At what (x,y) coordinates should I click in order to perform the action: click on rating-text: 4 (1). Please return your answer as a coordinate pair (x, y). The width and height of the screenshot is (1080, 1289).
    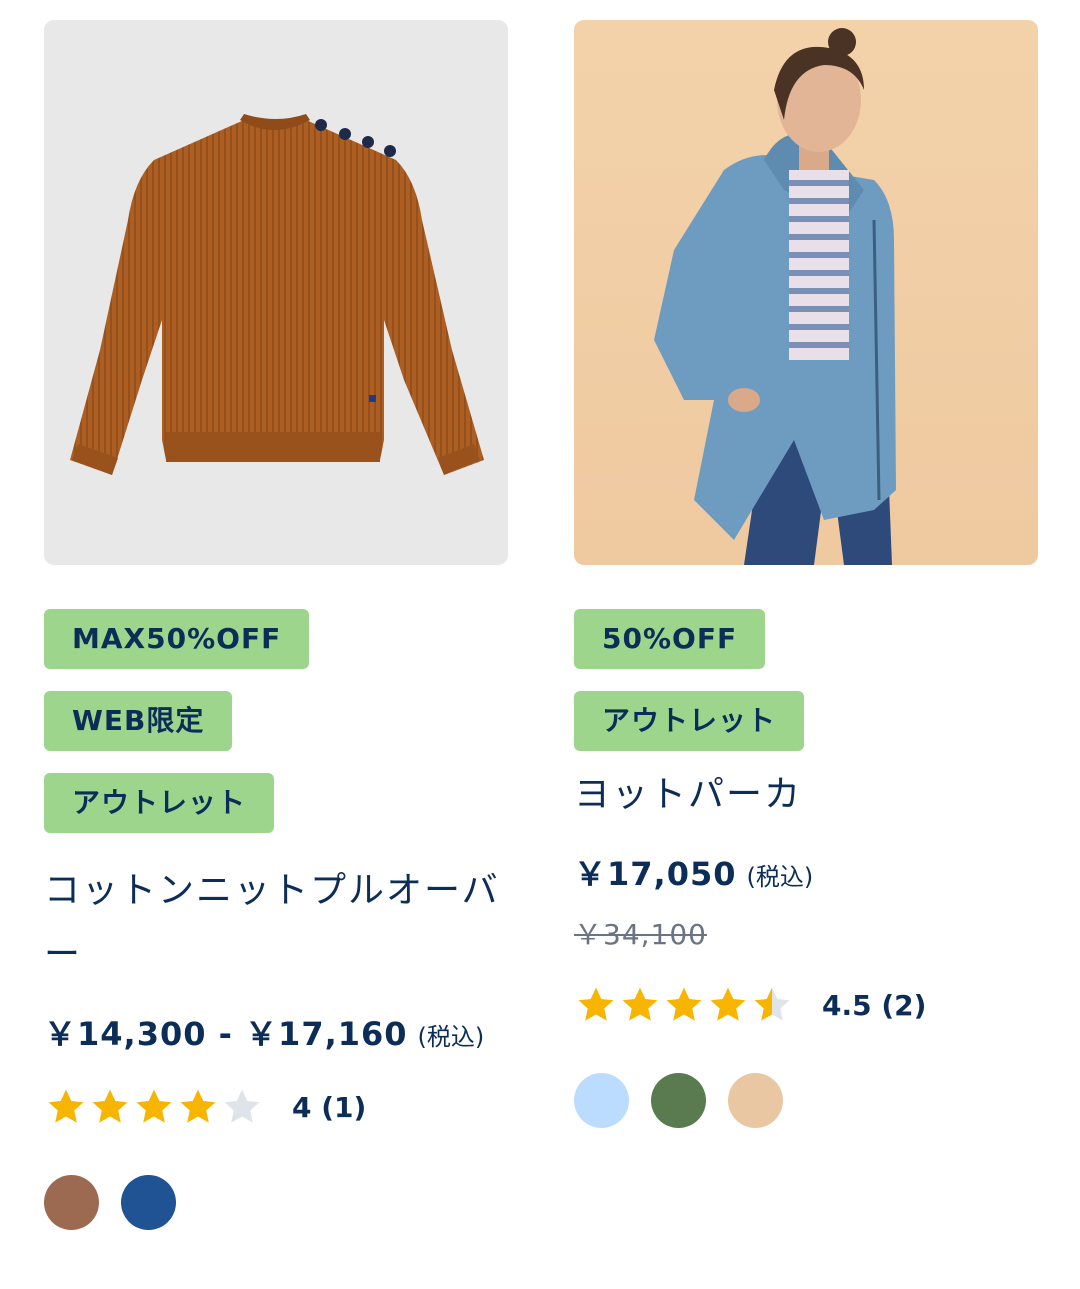
    Looking at the image, I should click on (329, 1107).